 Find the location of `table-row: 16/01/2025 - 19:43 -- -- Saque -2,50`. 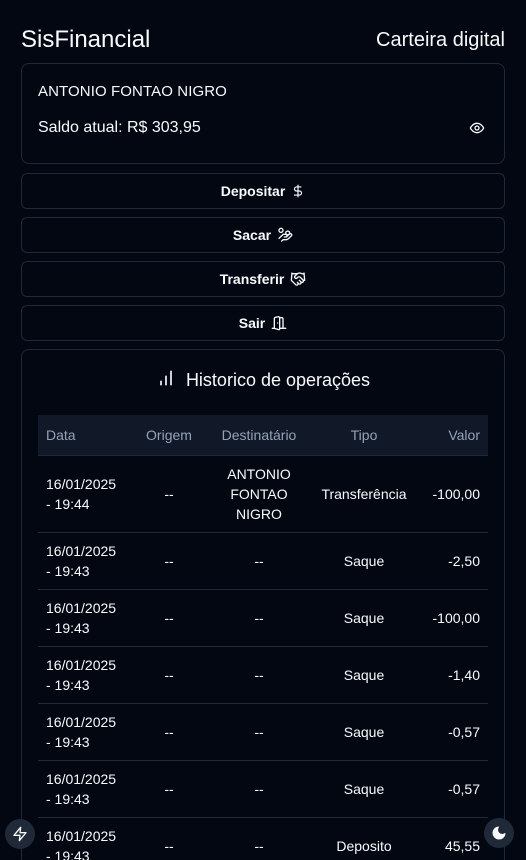

table-row: 16/01/2025 - 19:43 -- -- Saque -2,50 is located at coordinates (263, 560).